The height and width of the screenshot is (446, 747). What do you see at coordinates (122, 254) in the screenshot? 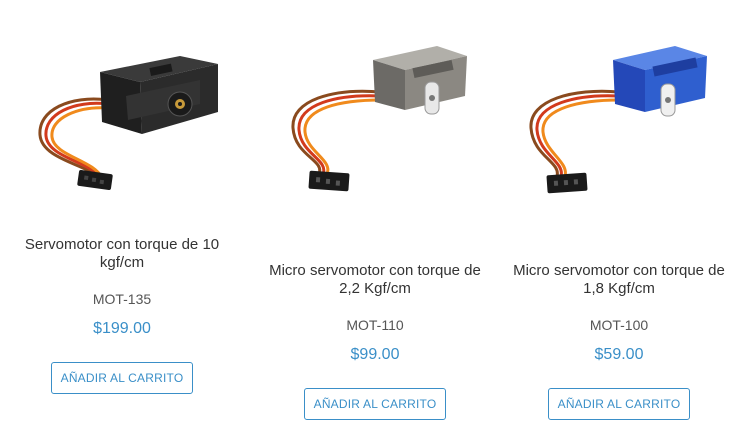
I see `product-title: Servomotor con torque de 10 kgf/cm` at bounding box center [122, 254].